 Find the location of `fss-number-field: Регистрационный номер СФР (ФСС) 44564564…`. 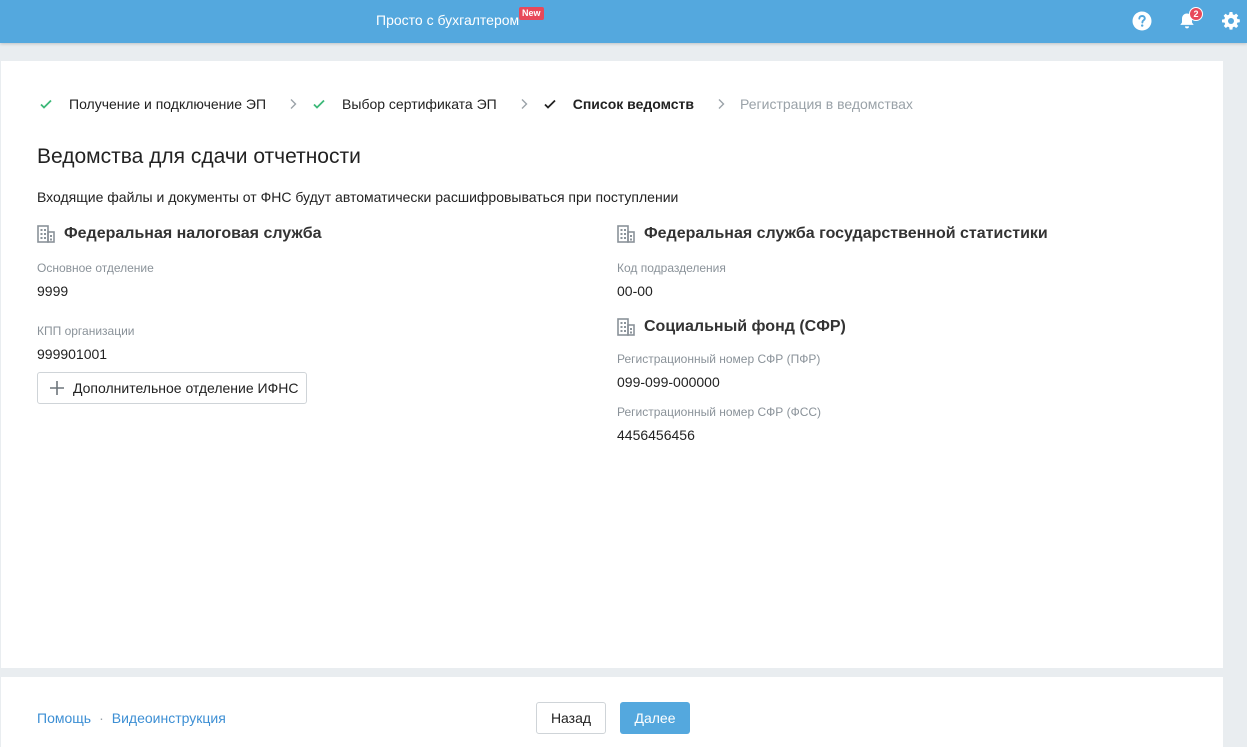

fss-number-field: Регистрационный номер СФР (ФСС) 44564564… is located at coordinates (897, 424).